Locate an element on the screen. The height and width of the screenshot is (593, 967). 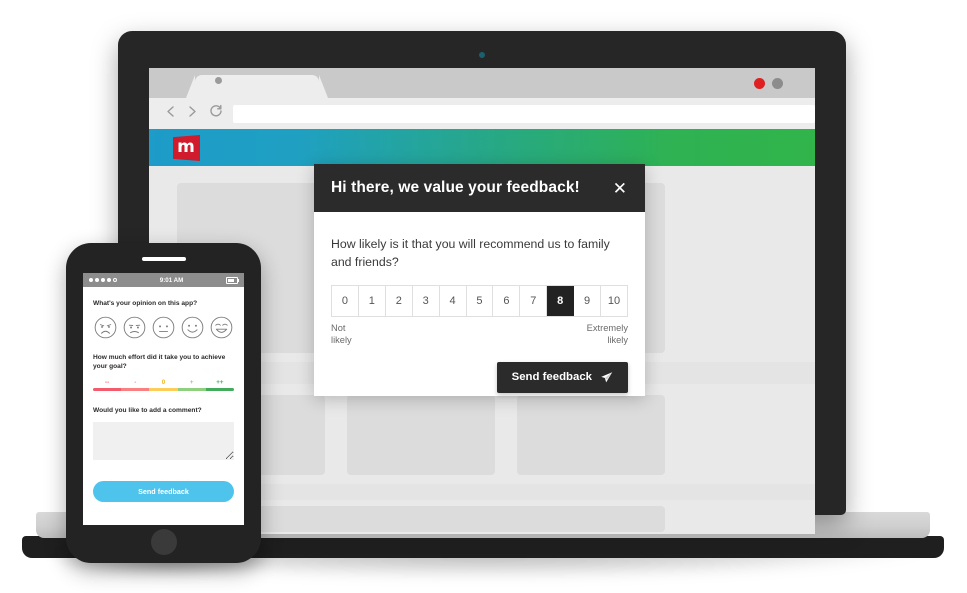
signal-dots-icon is located at coordinates (103, 280).